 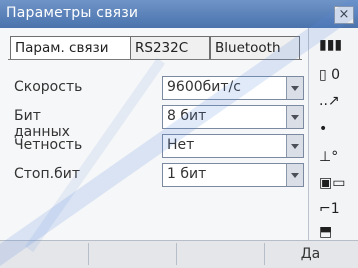 I want to click on window-titlebar: Параметры связи ×, so click(x=179, y=14).